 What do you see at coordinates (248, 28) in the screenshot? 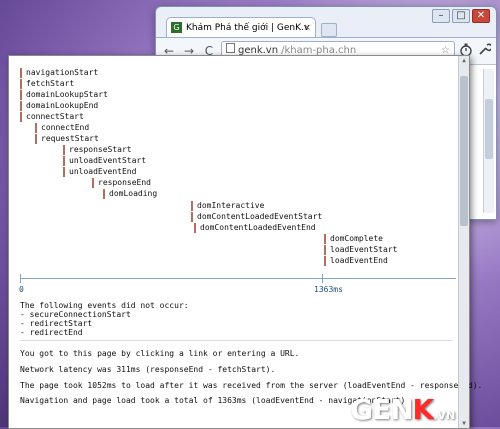
I see `tab-title: Khám Phá thế giới | GenK.v` at bounding box center [248, 28].